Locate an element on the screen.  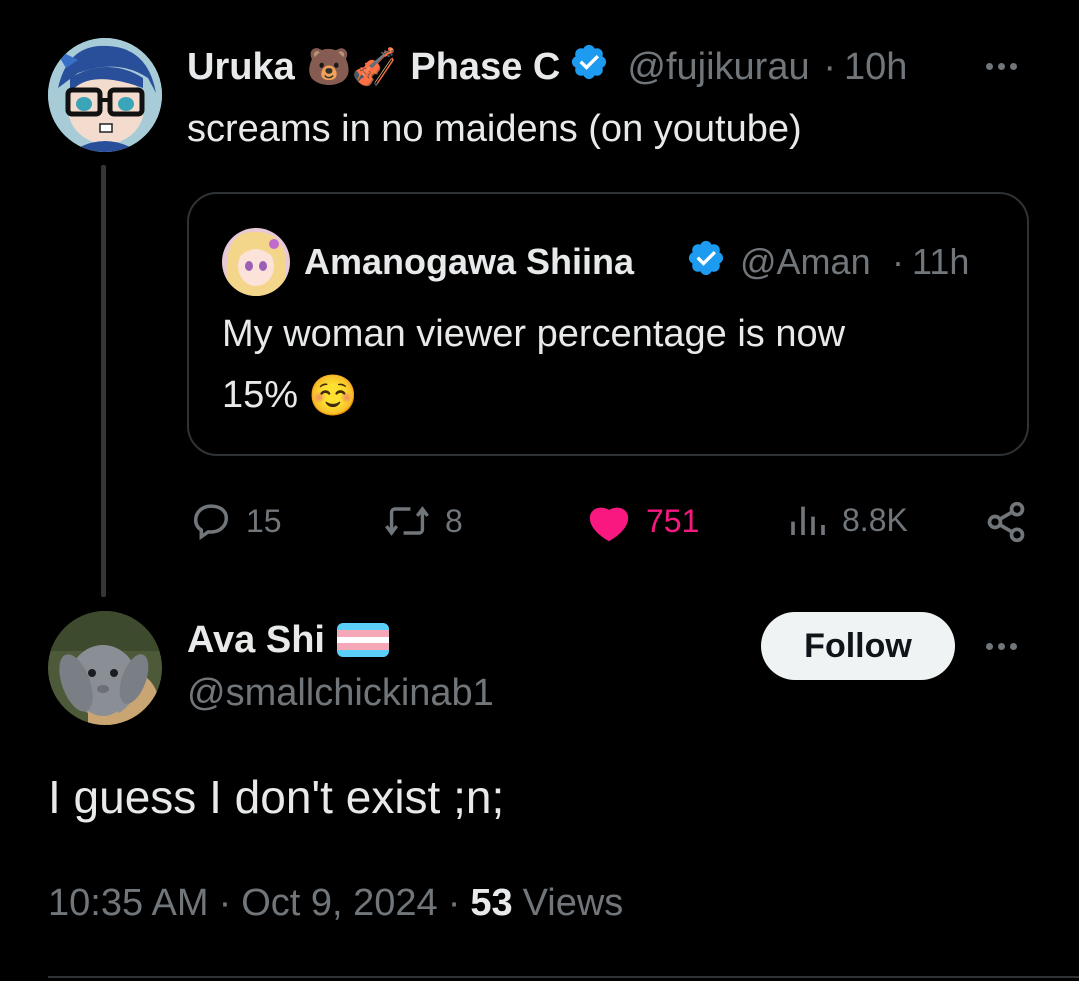
share-button is located at coordinates (1006, 522).